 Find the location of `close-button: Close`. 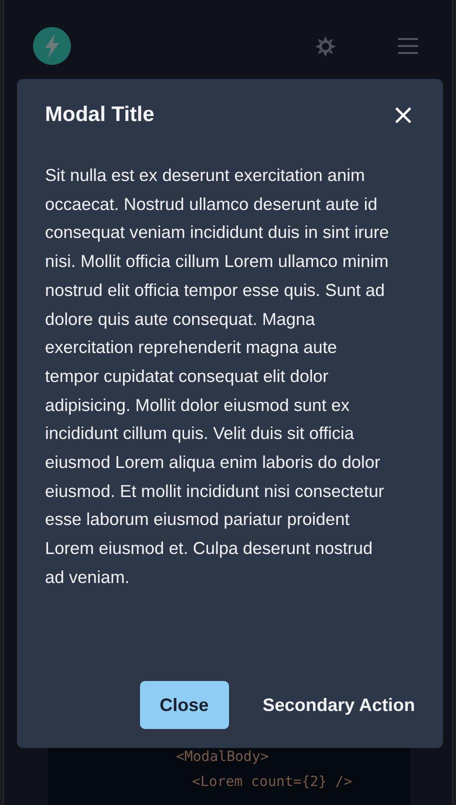

close-button: Close is located at coordinates (184, 705).